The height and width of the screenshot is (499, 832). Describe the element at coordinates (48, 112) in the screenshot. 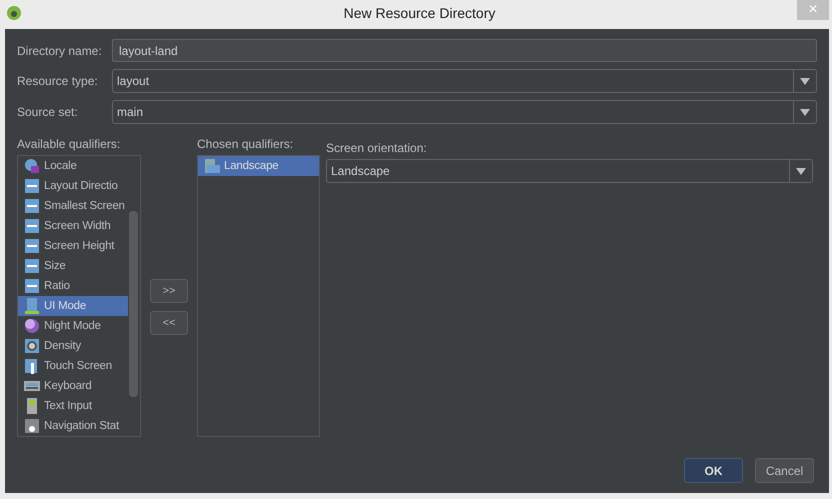

I see `field-label: Source set:` at that location.